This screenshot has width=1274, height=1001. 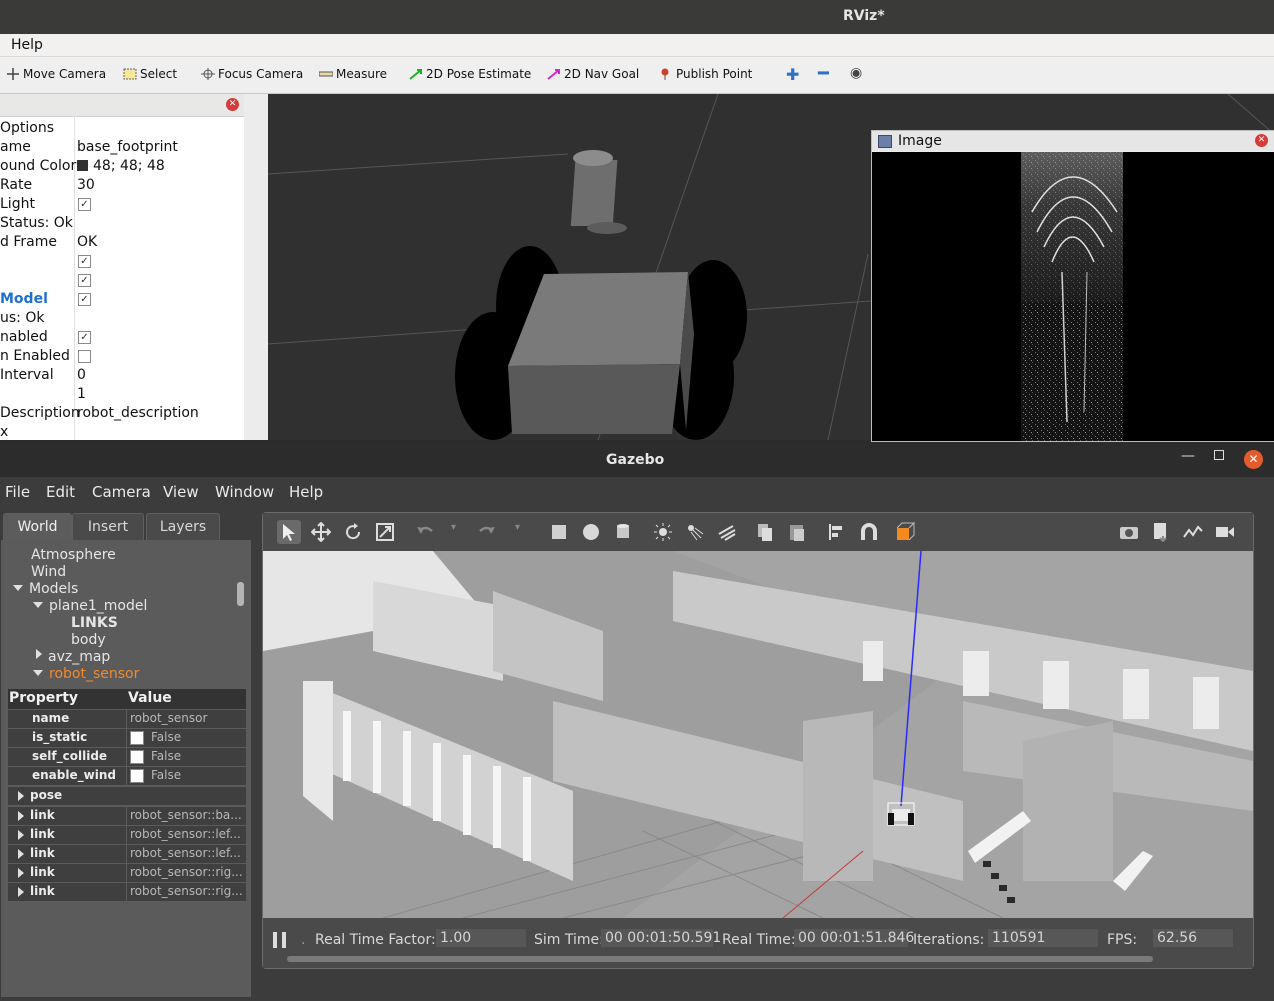 What do you see at coordinates (108, 526) in the screenshot?
I see `tab-insert: Insert` at bounding box center [108, 526].